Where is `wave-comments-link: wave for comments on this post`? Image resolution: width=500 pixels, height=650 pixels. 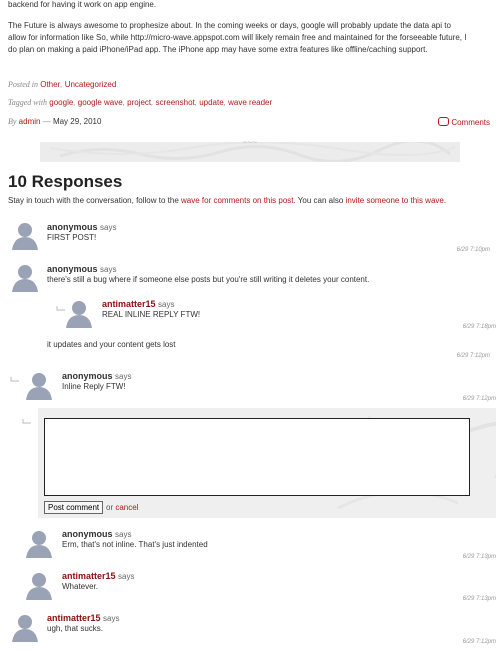
wave-comments-link: wave for comments on this post is located at coordinates (237, 200).